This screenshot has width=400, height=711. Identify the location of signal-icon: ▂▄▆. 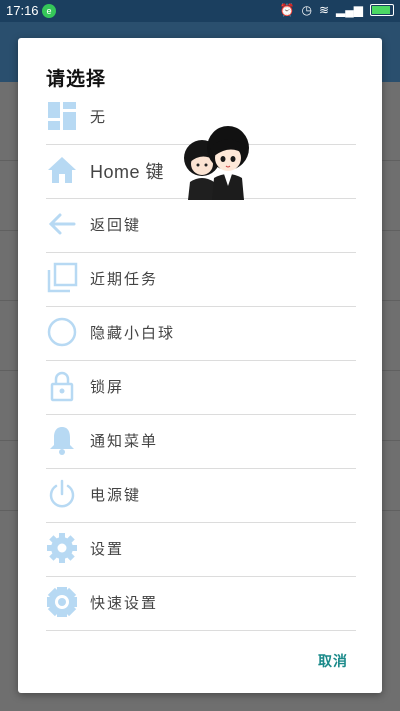
(349, 10).